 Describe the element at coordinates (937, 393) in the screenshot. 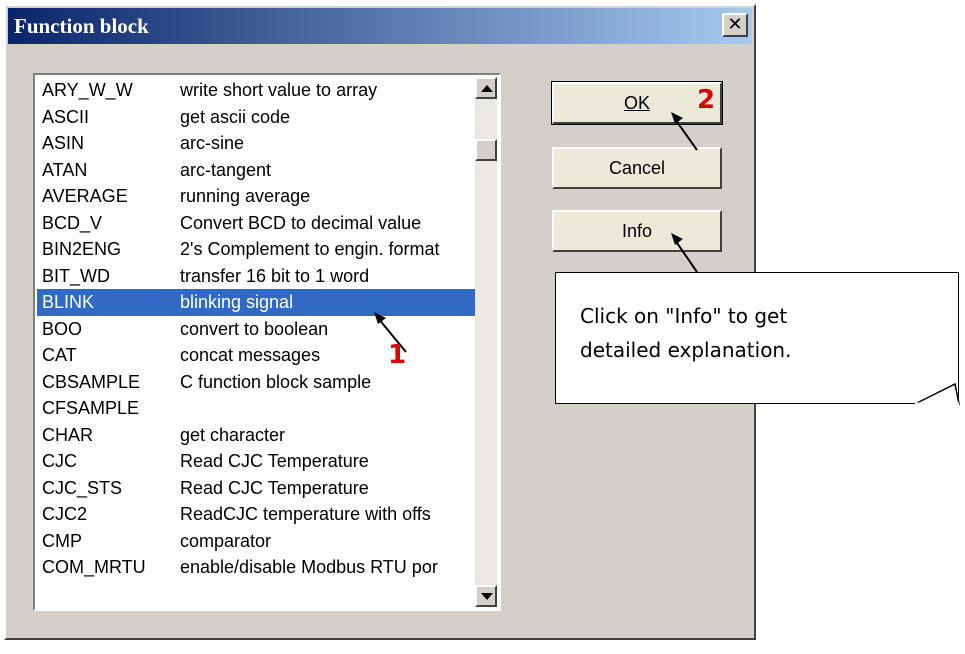

I see `callout-tail` at that location.